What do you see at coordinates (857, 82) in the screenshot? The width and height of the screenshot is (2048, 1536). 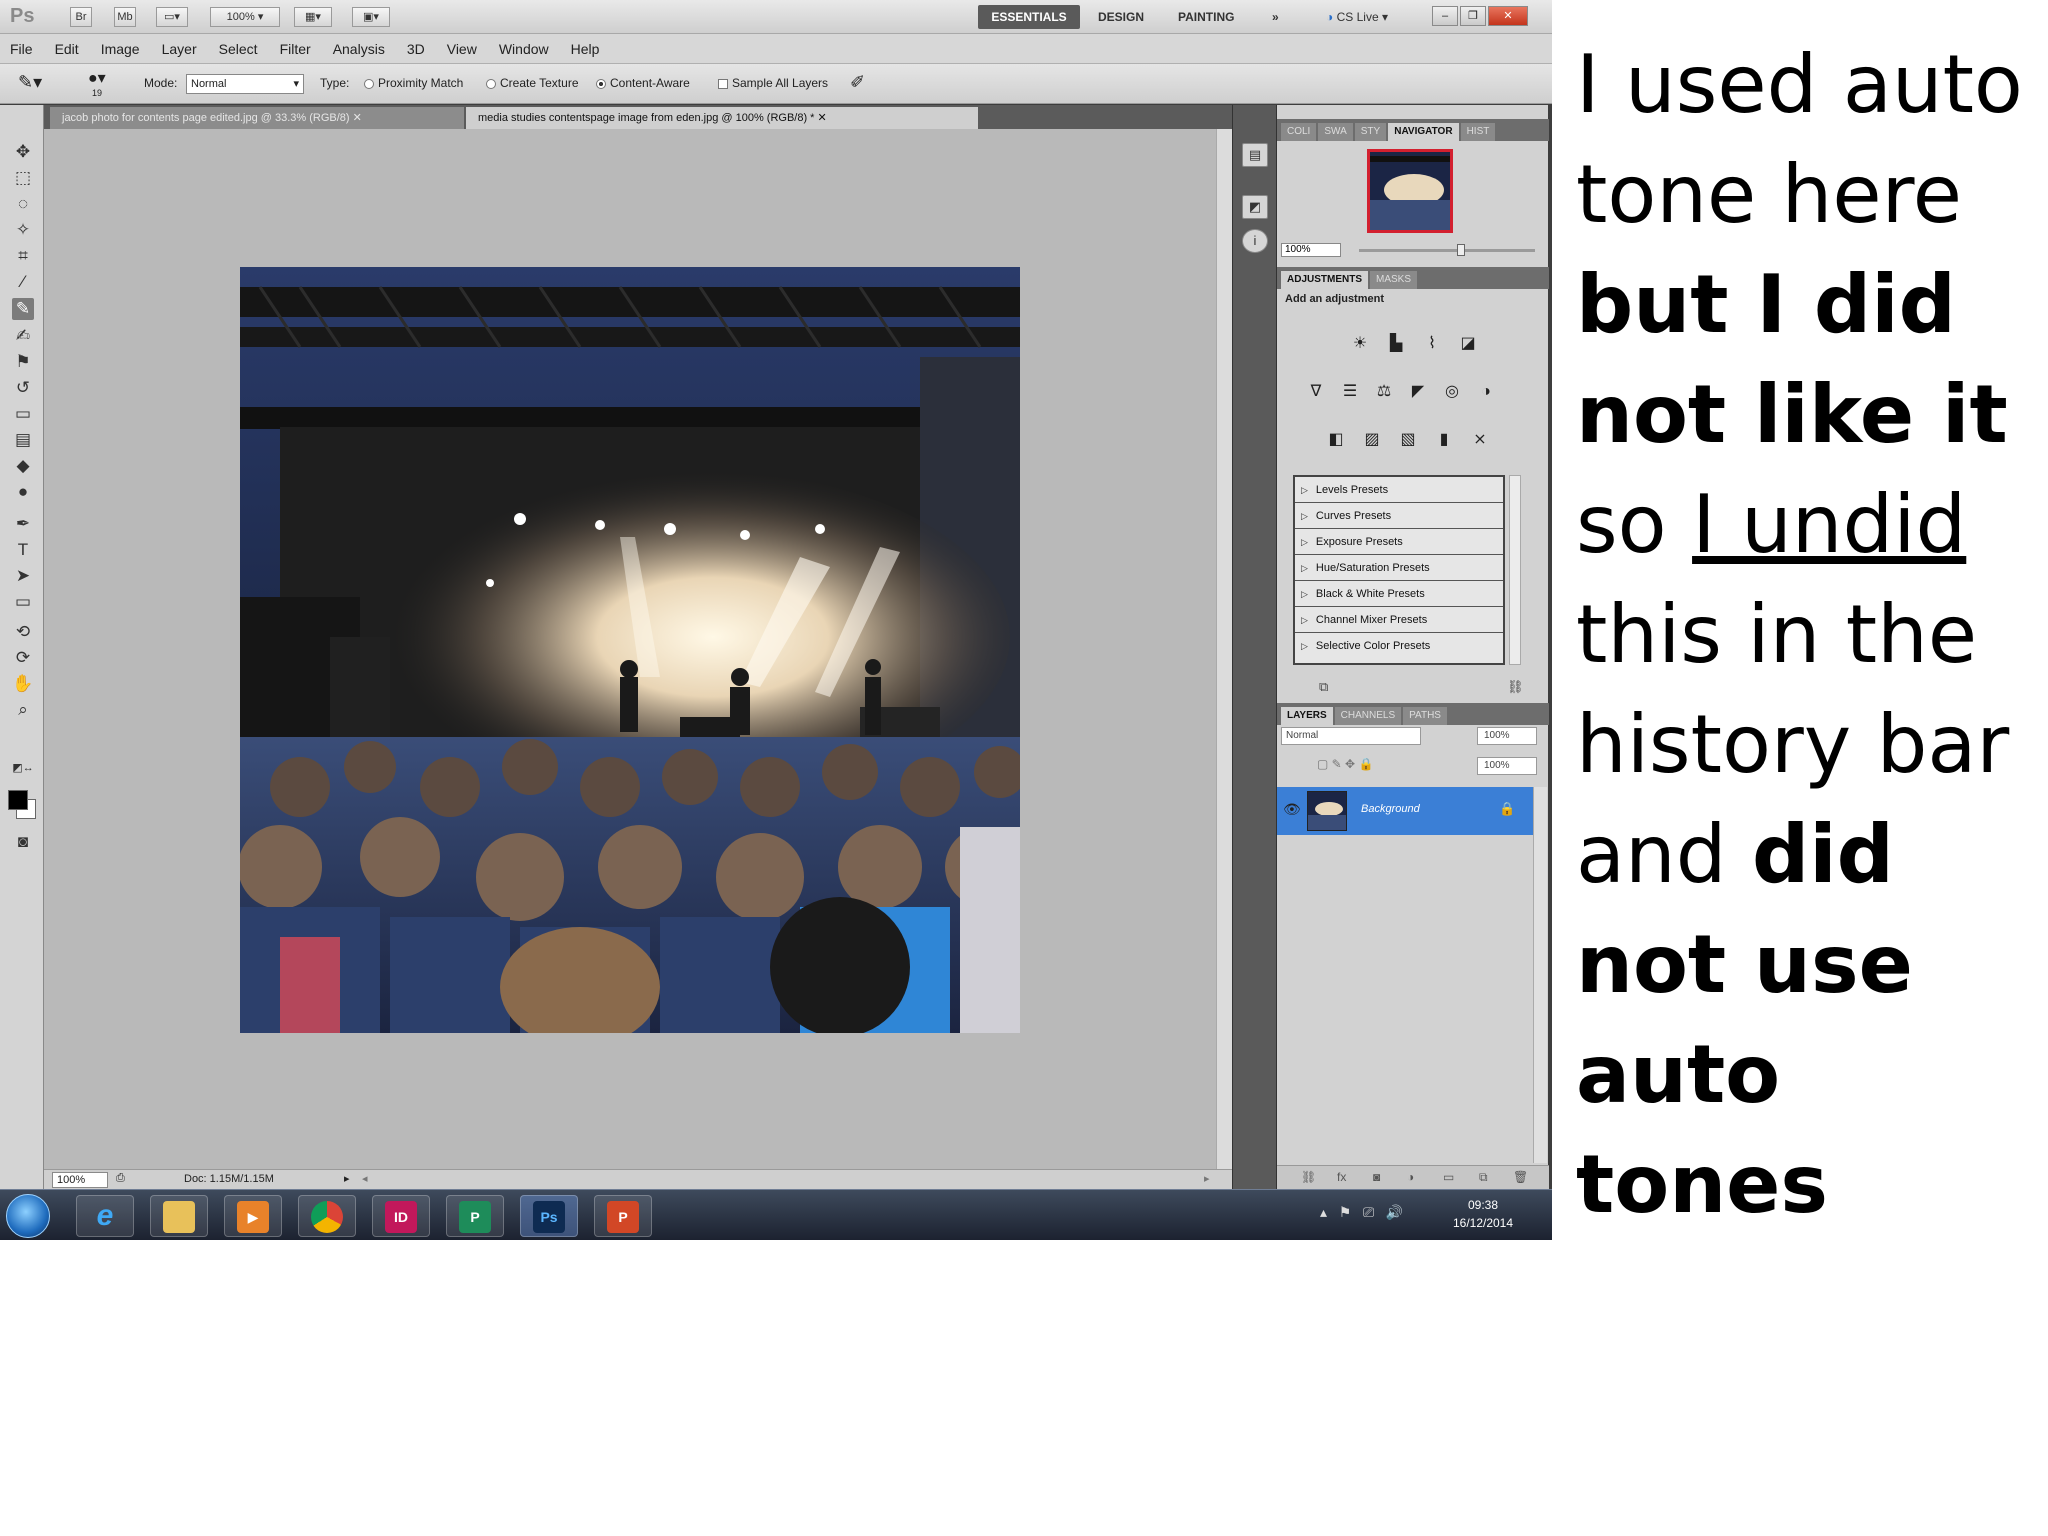 I see `pressure-size-icon: ✐` at bounding box center [857, 82].